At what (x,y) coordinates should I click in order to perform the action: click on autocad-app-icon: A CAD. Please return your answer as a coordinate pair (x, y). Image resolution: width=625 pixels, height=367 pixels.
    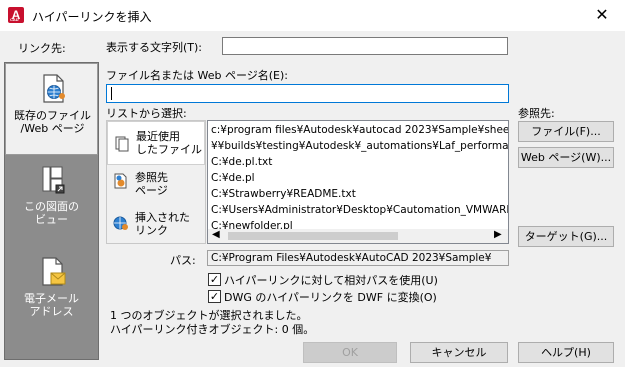
    Looking at the image, I should click on (16, 15).